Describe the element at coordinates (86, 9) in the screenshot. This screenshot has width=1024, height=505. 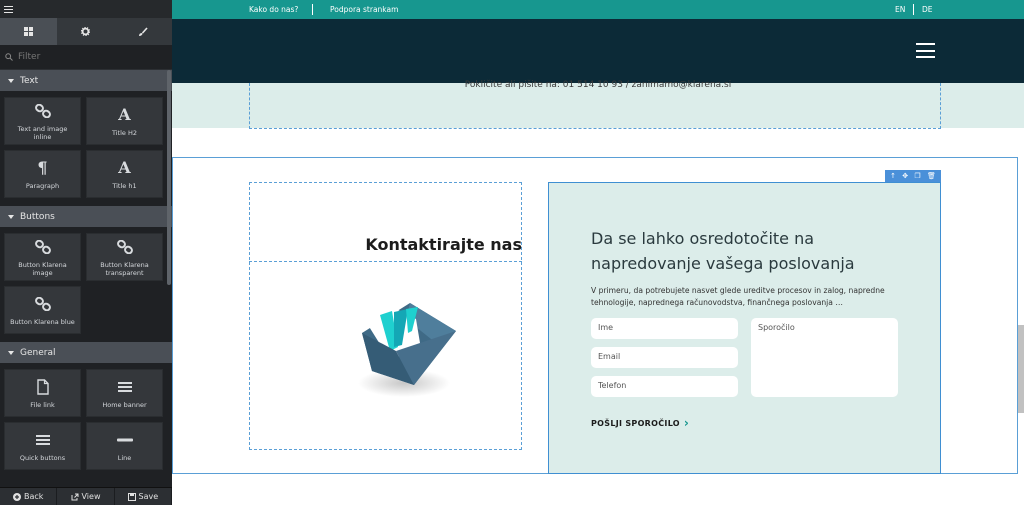
I see `sidebar-topbar` at that location.